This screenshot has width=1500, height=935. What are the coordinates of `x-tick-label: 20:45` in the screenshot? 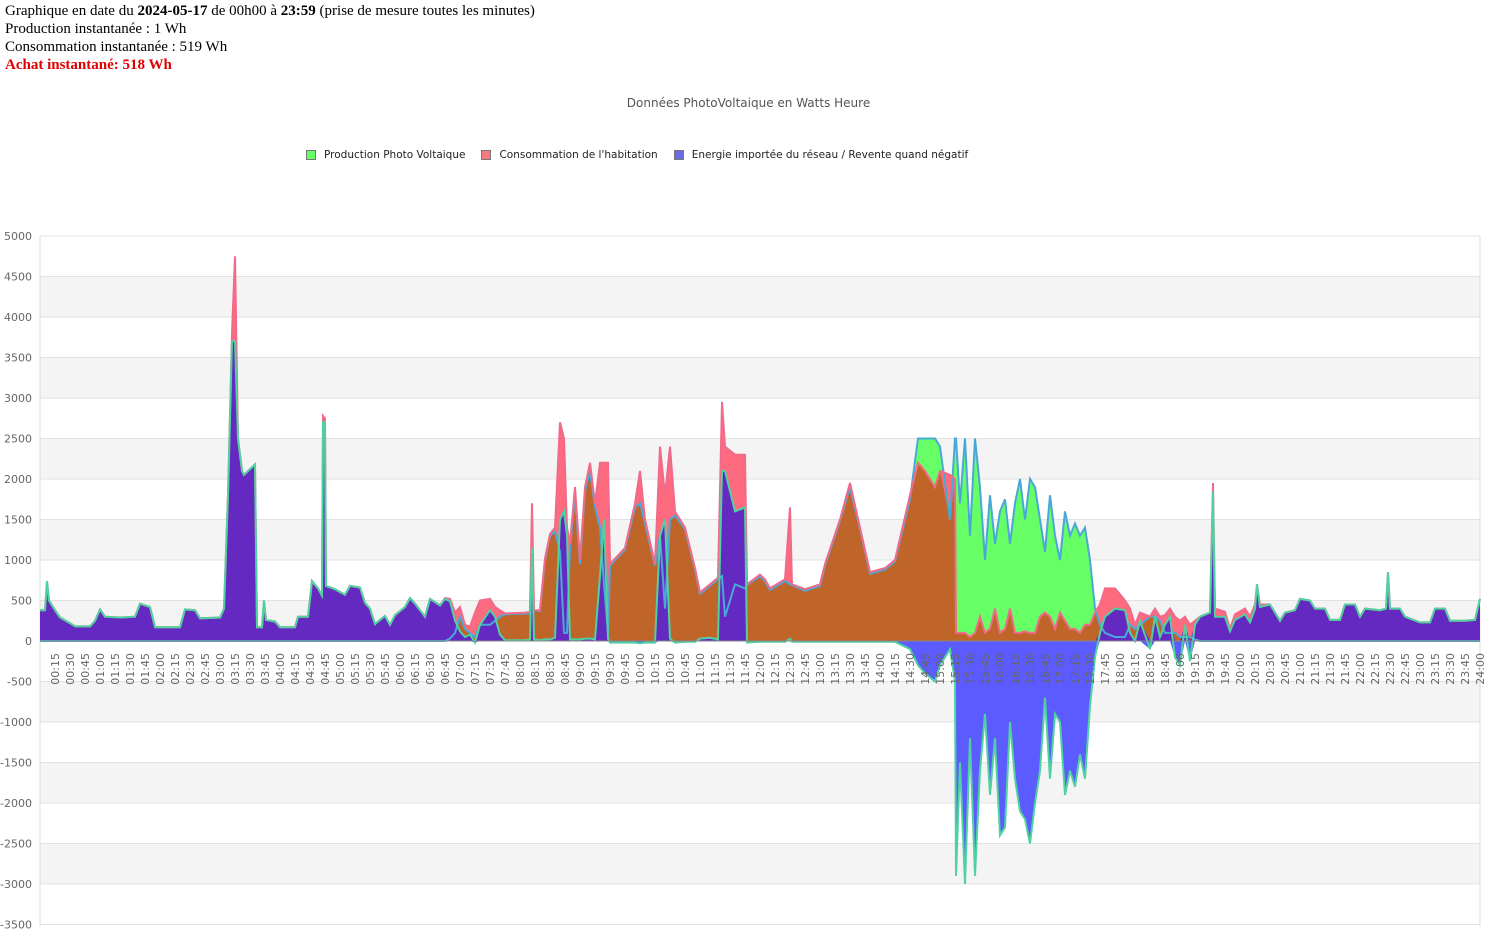 It's located at (1285, 669).